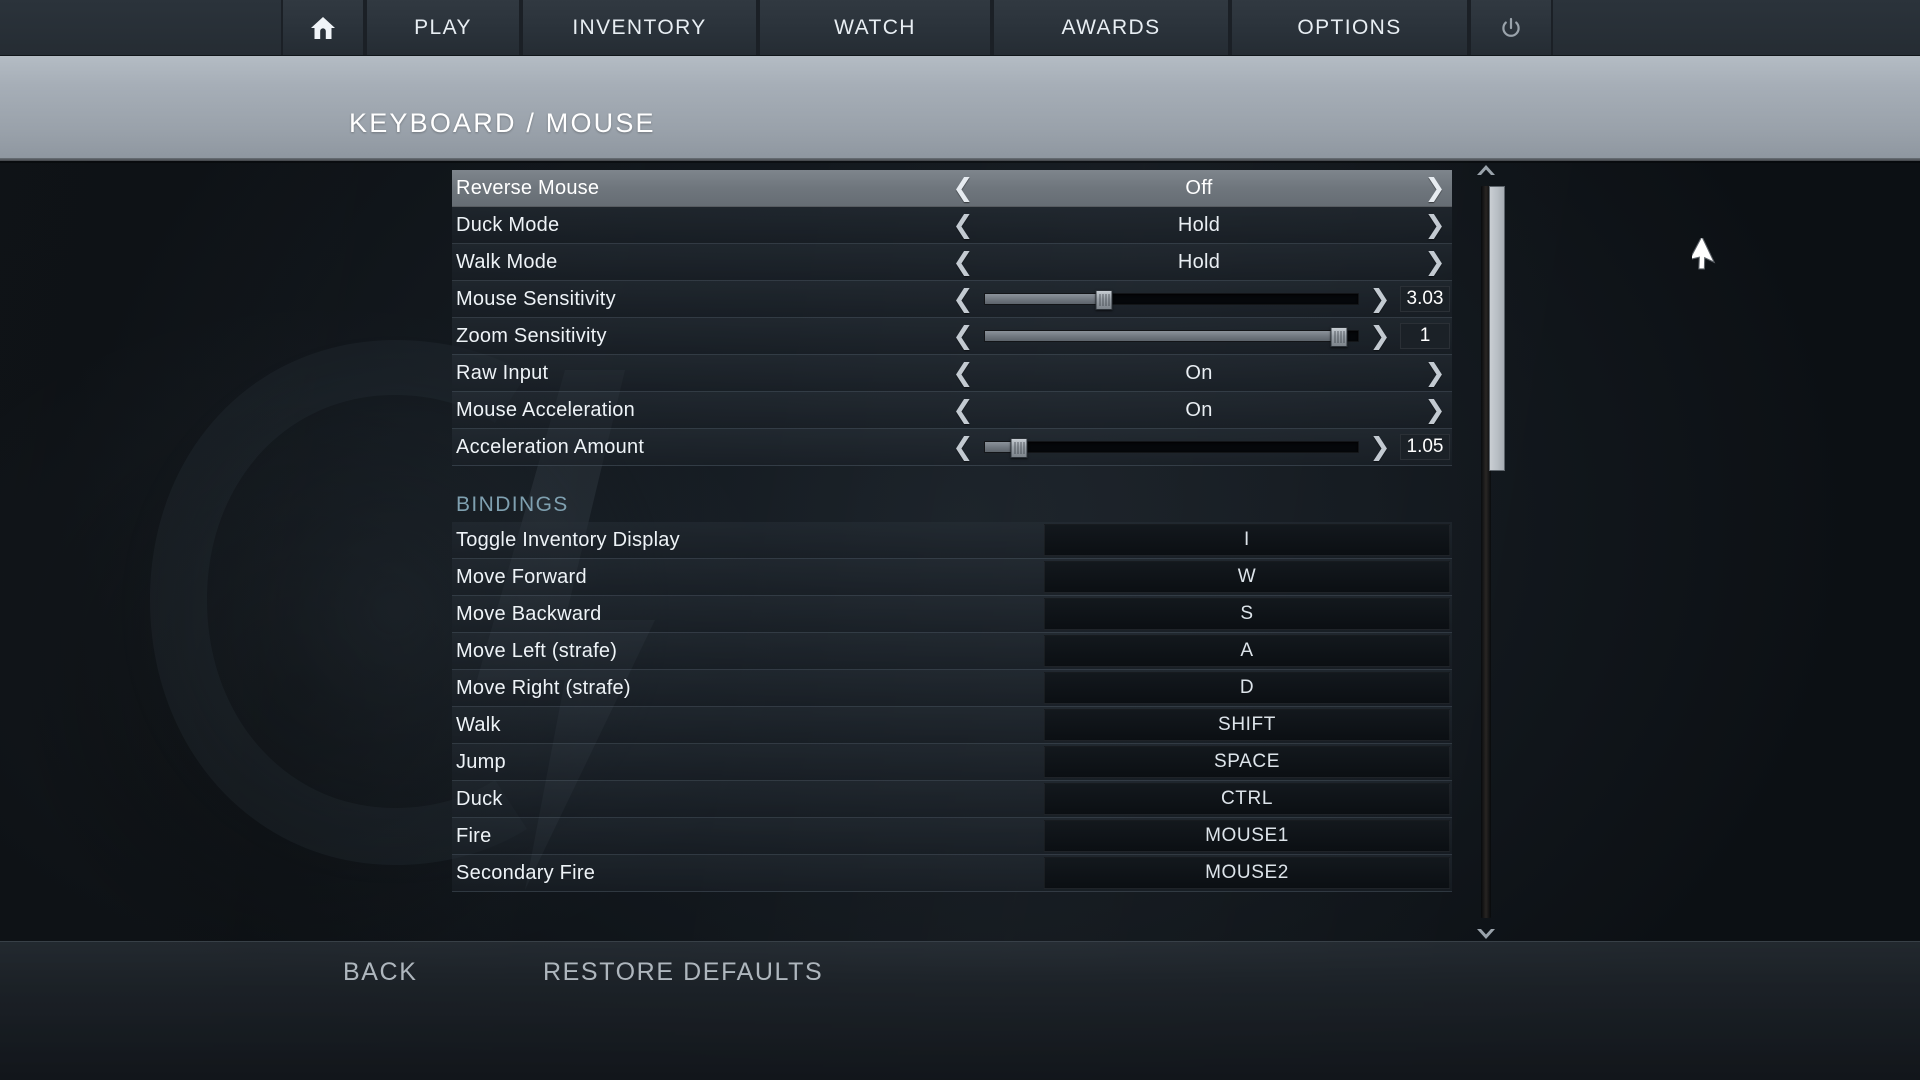 This screenshot has height=1080, width=1920. I want to click on slider-value-readout: 3.03, so click(1425, 299).